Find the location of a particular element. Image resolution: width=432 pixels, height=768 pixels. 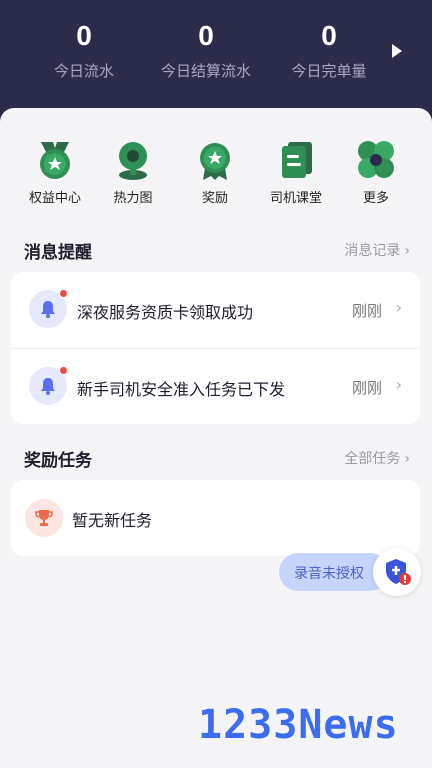

shield-alert-icon is located at coordinates (398, 572).